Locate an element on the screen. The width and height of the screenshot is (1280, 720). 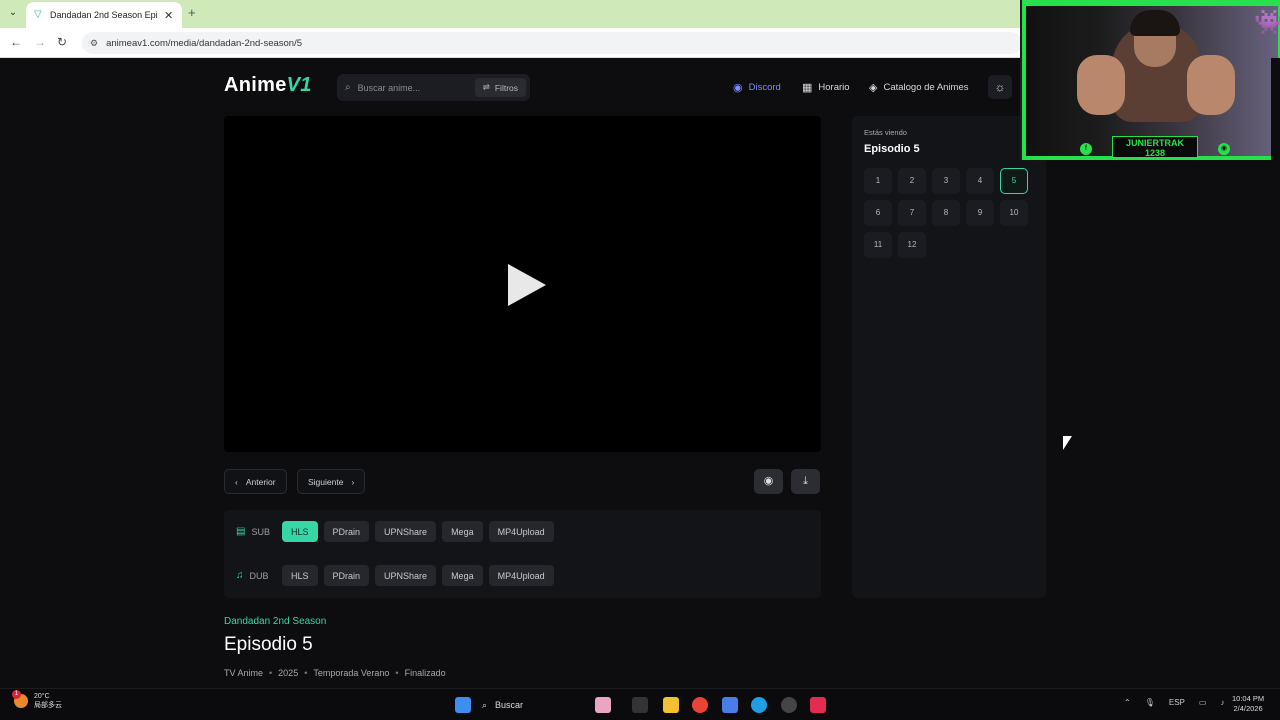
logo-mark: V1 is located at coordinates (299, 85).